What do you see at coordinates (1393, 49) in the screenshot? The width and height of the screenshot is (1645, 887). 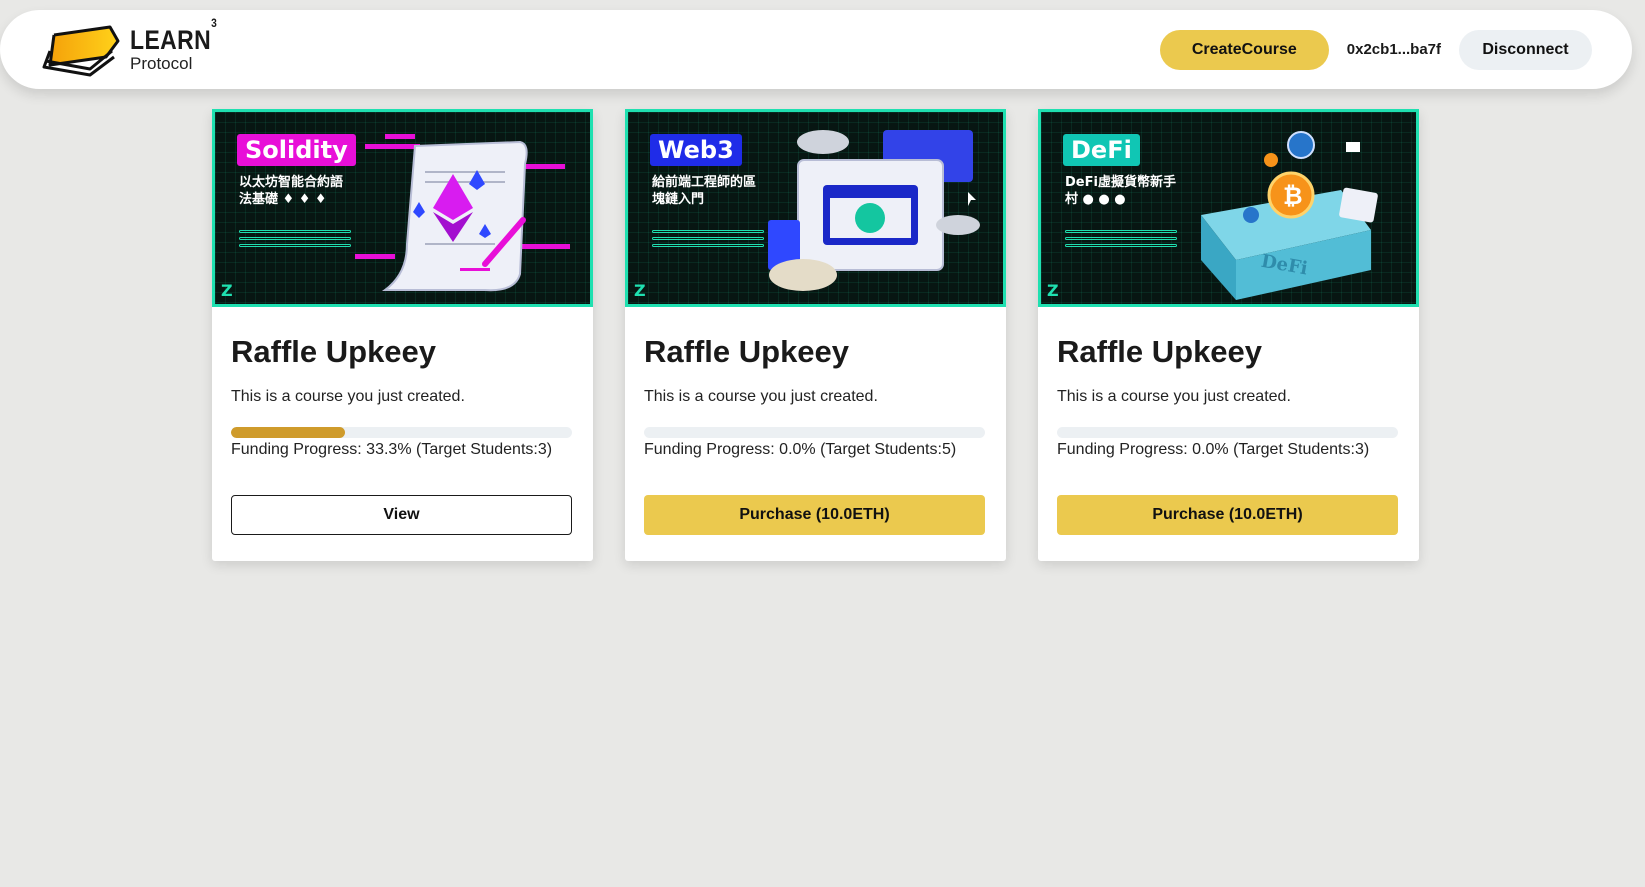 I see `wallet-address: 0x2cb1...ba7f` at bounding box center [1393, 49].